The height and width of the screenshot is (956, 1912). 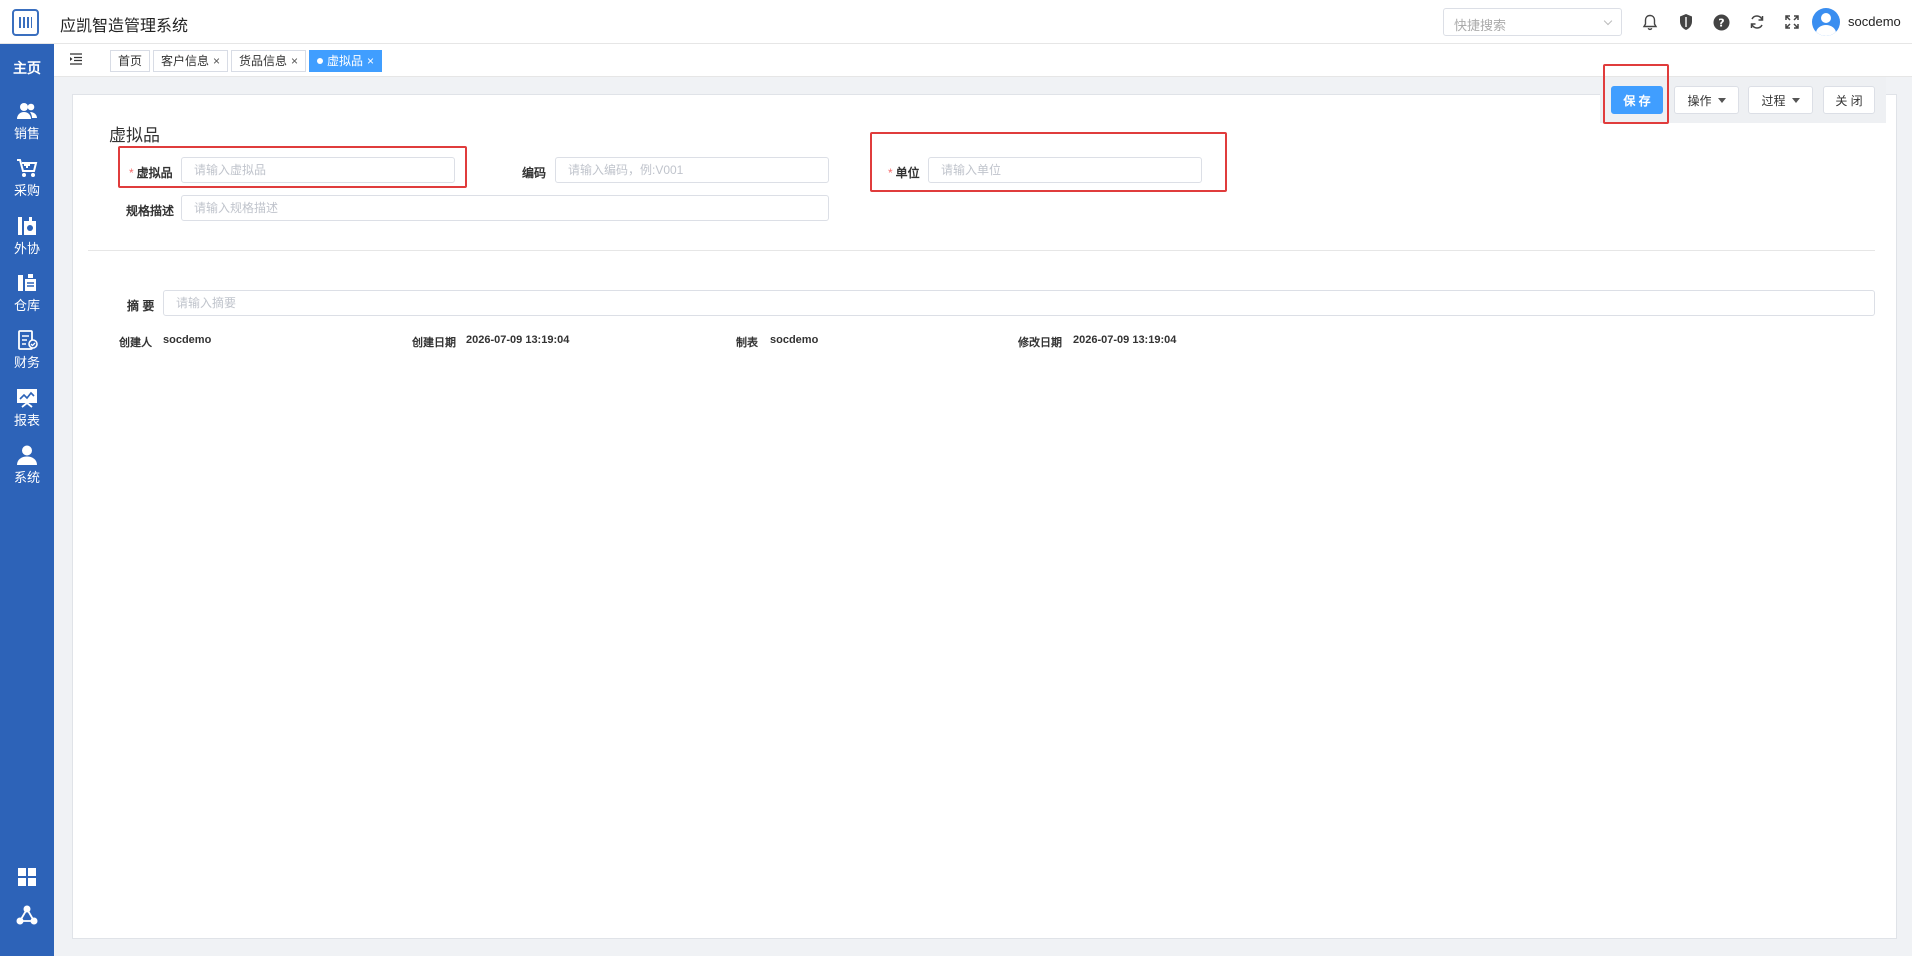 What do you see at coordinates (1608, 21) in the screenshot?
I see `chevron-down-icon` at bounding box center [1608, 21].